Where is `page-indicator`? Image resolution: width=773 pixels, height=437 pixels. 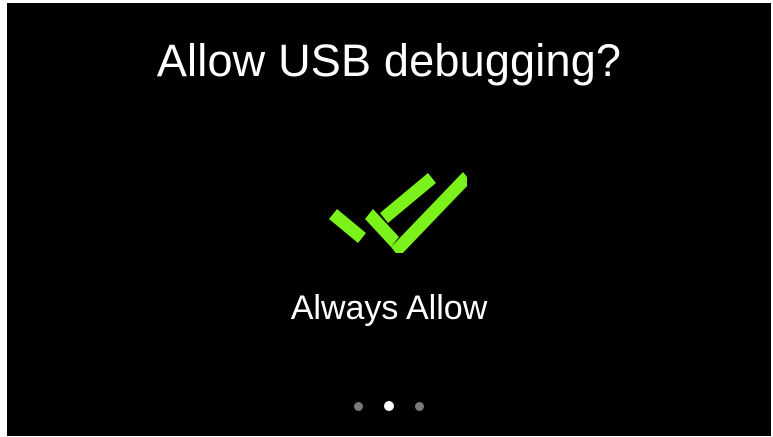 page-indicator is located at coordinates (389, 406).